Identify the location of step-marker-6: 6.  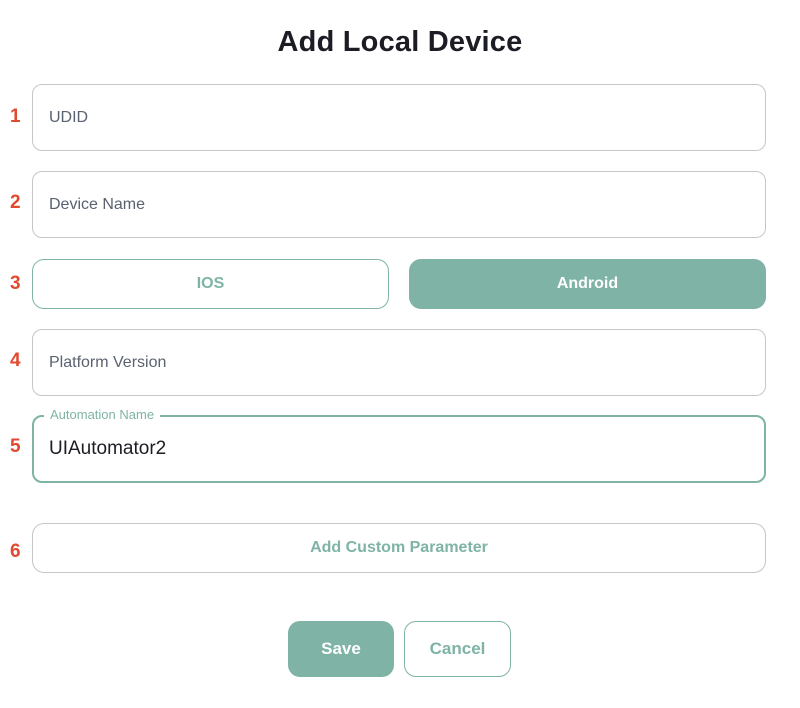
(15, 551).